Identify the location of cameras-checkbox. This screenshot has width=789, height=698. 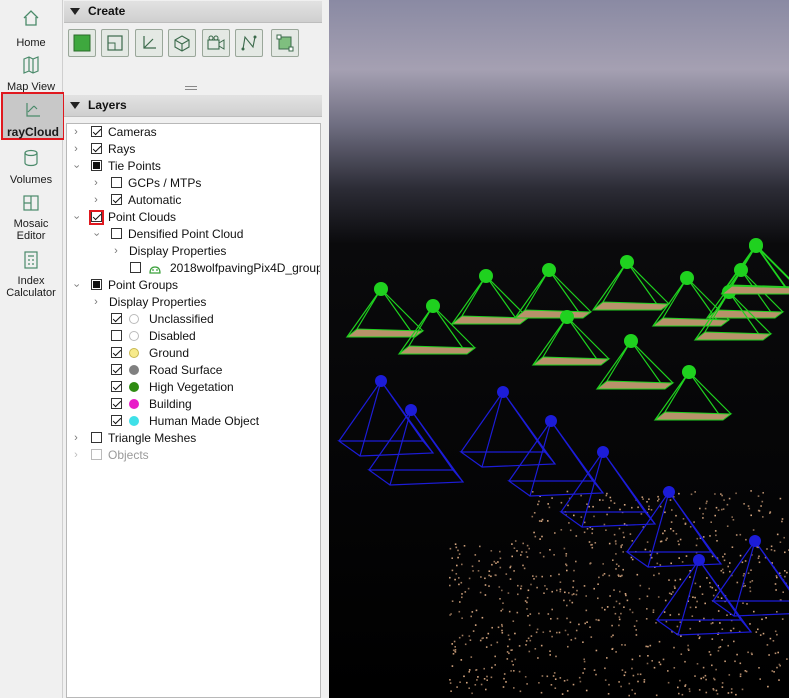
(96, 131).